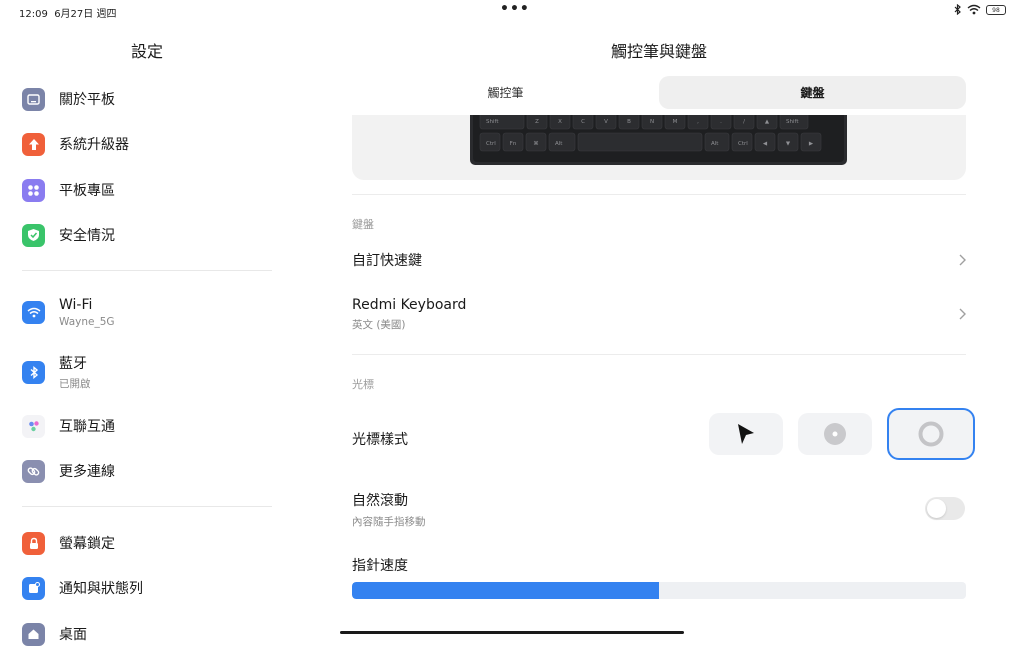 Image resolution: width=1024 pixels, height=654 pixels. I want to click on keyboard-name: Redmi Keyboard, so click(409, 304).